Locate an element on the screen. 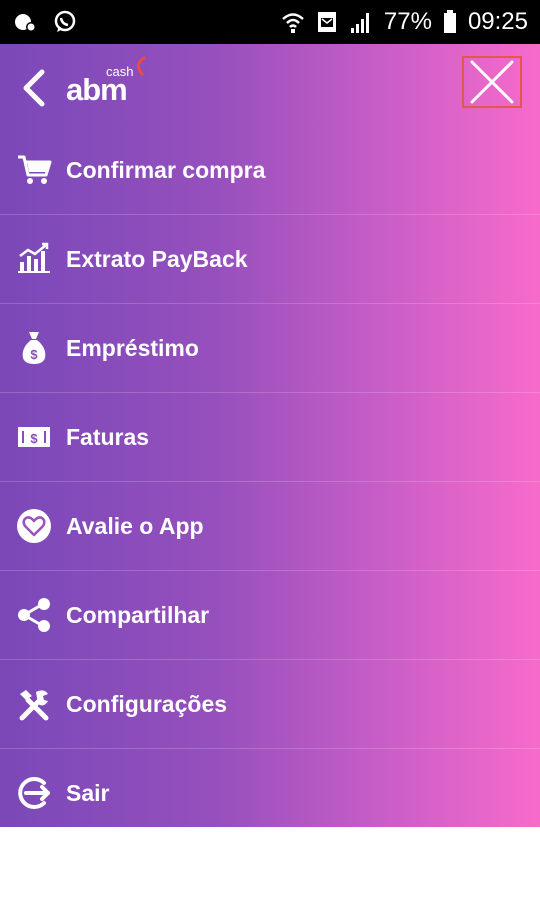 The height and width of the screenshot is (900, 540). menu-item-extrato-payback: Extrato PayBack is located at coordinates (270, 259).